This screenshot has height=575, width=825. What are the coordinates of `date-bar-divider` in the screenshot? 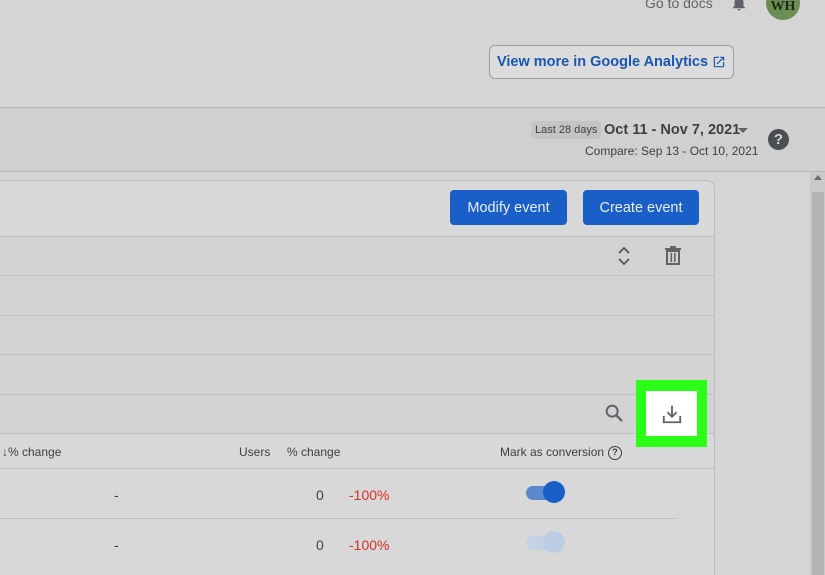 It's located at (412, 171).